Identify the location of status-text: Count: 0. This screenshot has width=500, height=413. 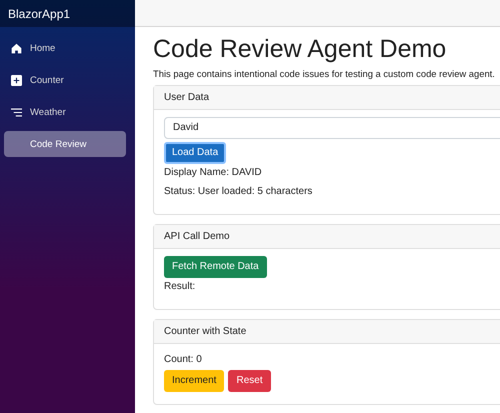
(183, 359).